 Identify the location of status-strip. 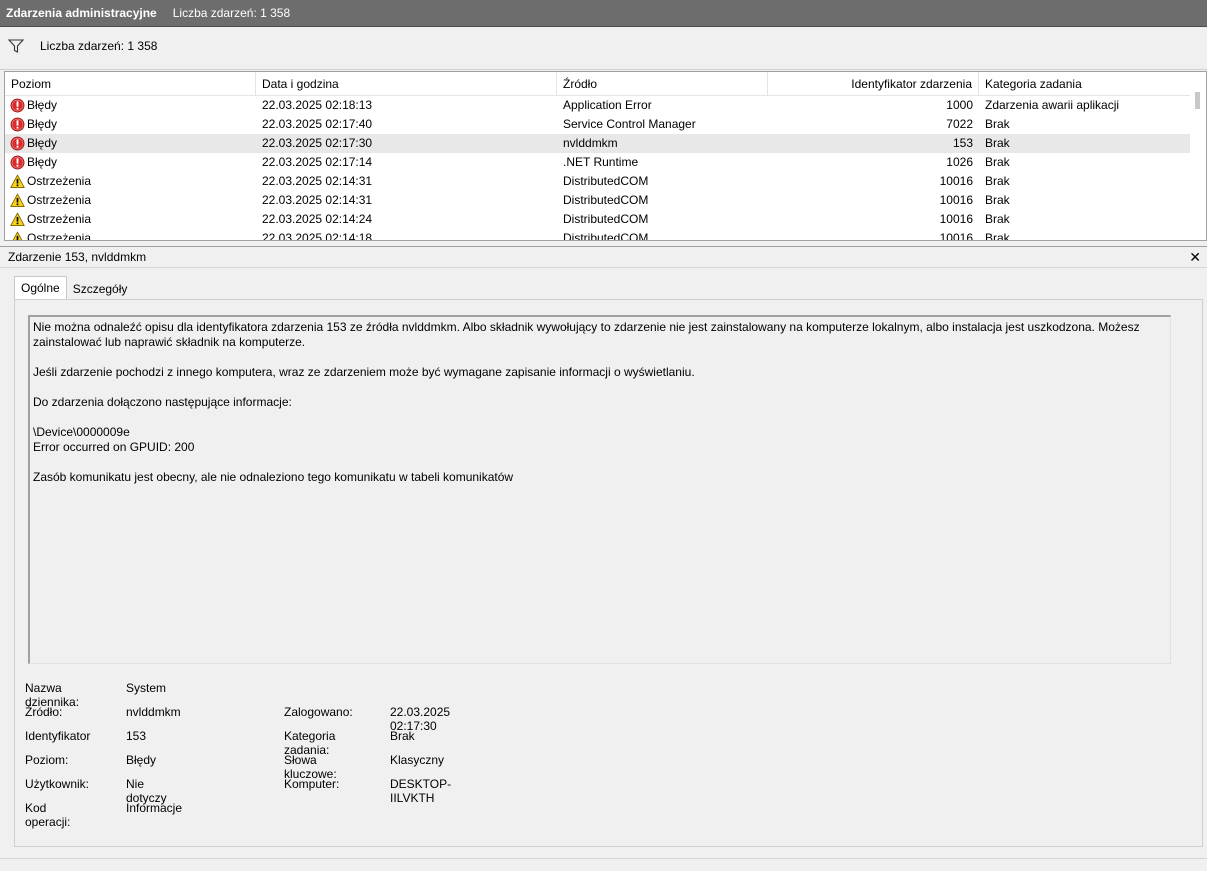
(603, 864).